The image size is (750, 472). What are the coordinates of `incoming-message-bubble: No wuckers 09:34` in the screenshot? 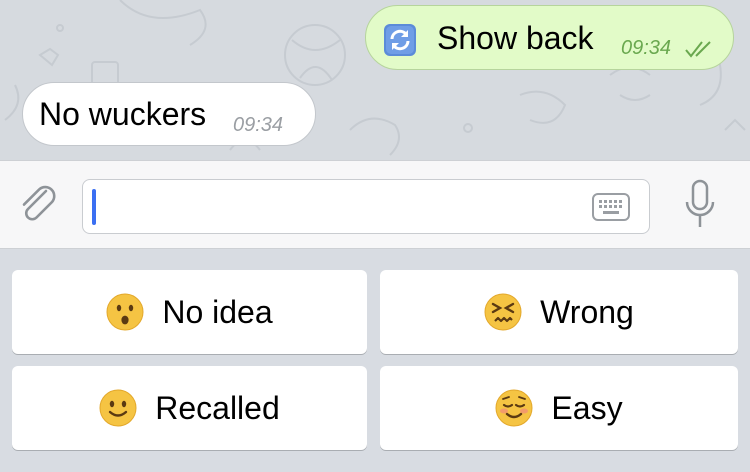 It's located at (169, 114).